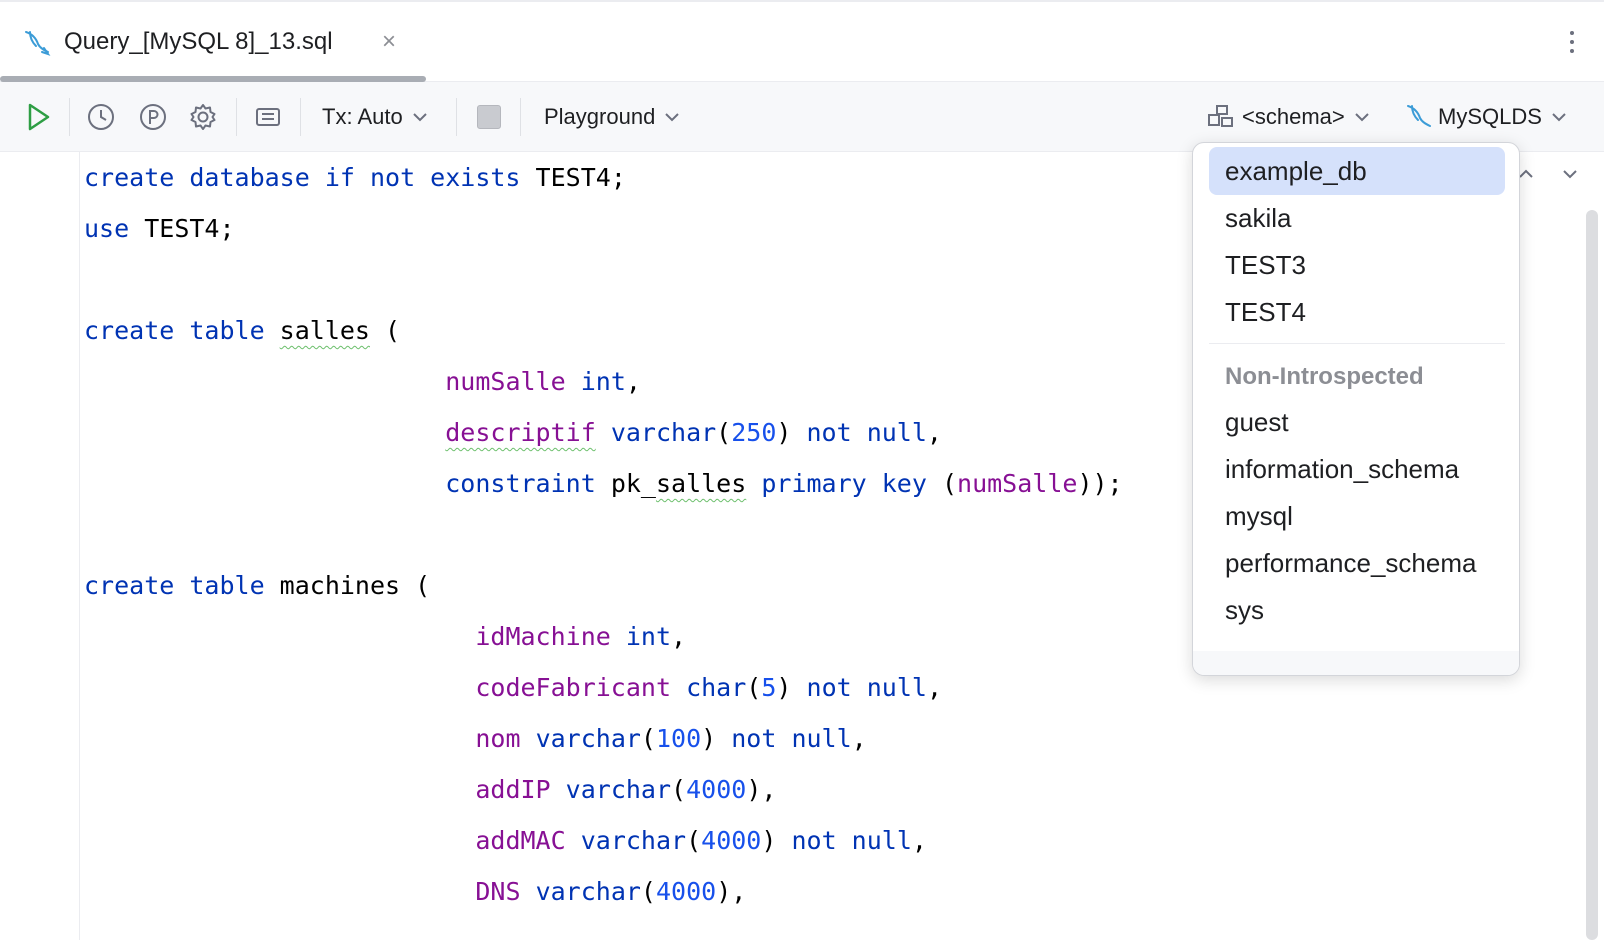 This screenshot has width=1604, height=940. Describe the element at coordinates (114, 228) in the screenshot. I see `code-token: use` at that location.